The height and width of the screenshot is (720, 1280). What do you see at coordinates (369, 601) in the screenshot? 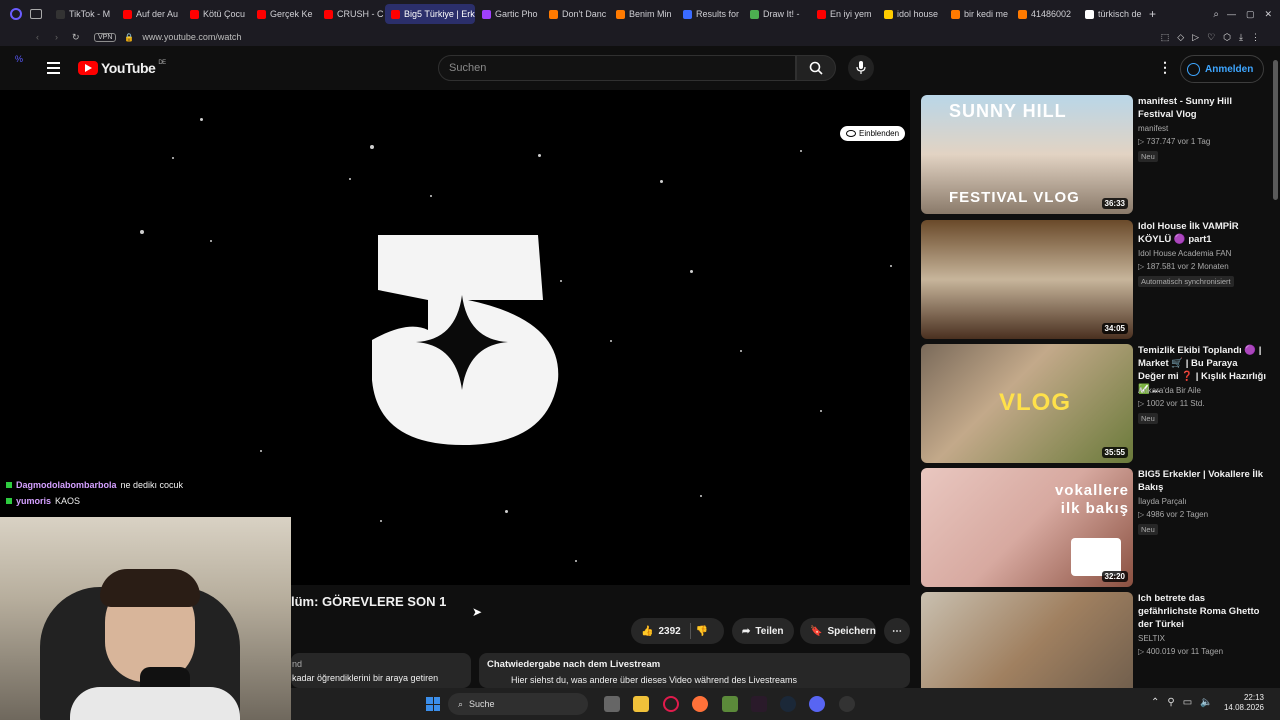
I see `video-title: lüm: GÖREVLERE SON 1` at bounding box center [369, 601].